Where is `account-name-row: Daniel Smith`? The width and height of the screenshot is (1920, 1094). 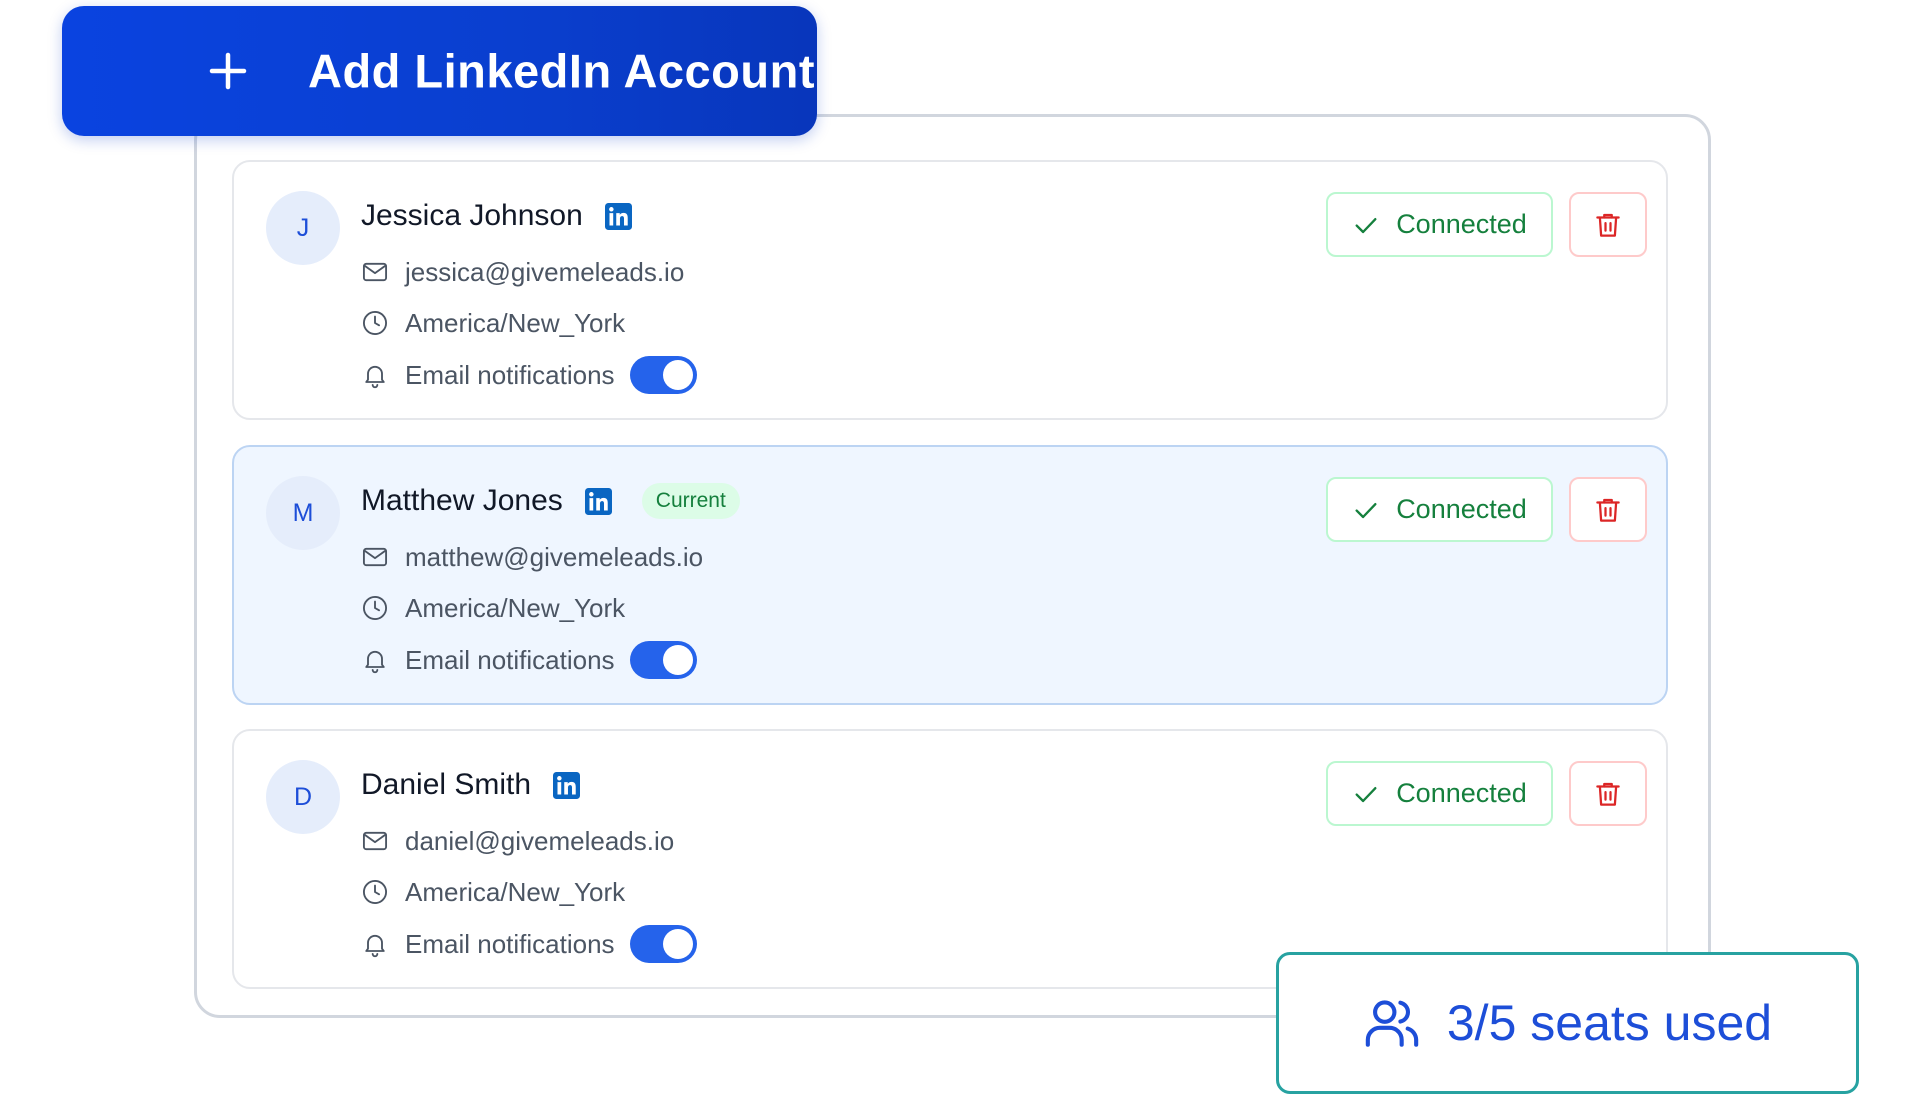 account-name-row: Daniel Smith is located at coordinates (471, 785).